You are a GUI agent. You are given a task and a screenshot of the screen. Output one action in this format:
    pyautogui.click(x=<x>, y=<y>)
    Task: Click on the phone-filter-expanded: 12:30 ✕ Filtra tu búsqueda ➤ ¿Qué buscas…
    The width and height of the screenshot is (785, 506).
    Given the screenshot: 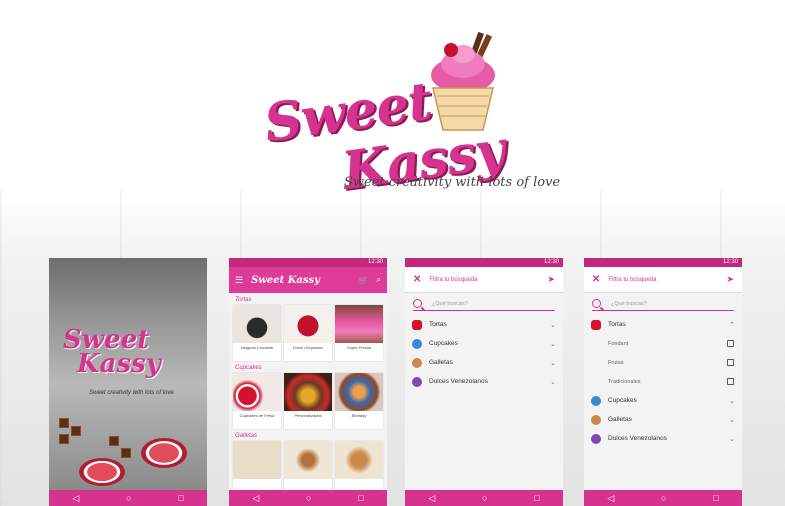 What is the action you would take?
    pyautogui.click(x=663, y=382)
    